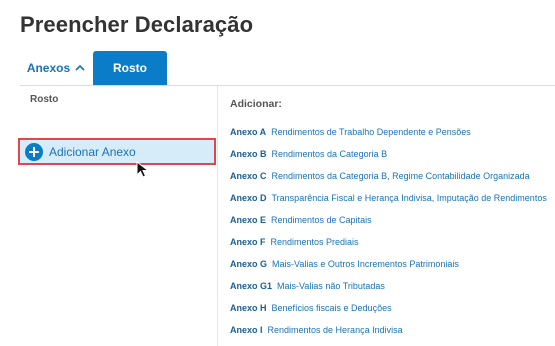  I want to click on page-title: Preencher Declaração, so click(137, 24).